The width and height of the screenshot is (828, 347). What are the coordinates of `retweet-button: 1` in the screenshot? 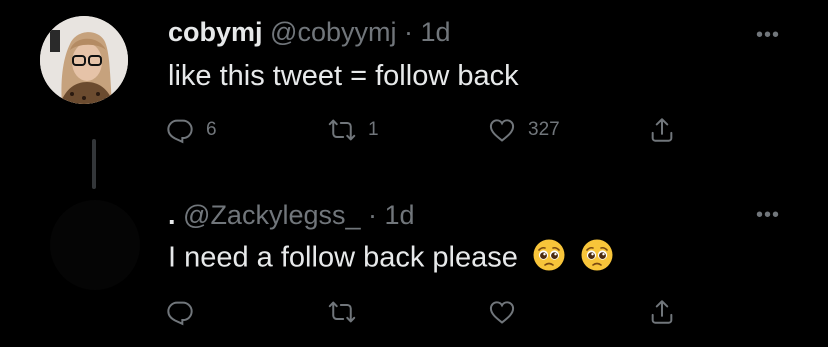 It's located at (353, 130).